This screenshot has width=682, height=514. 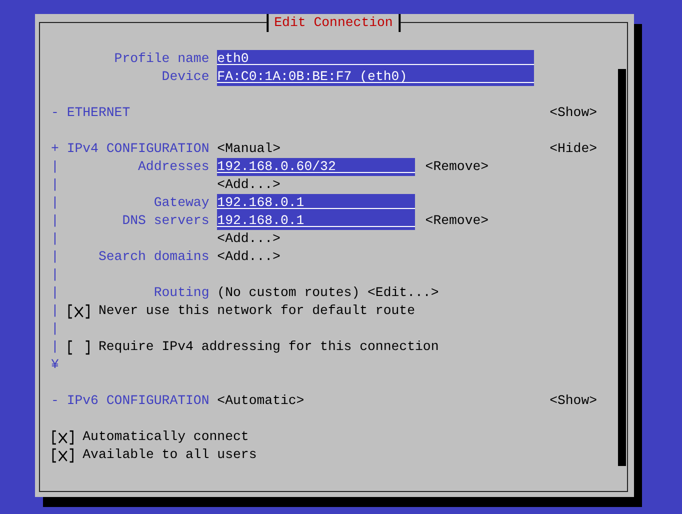 I want to click on field-label: Device, so click(x=185, y=77).